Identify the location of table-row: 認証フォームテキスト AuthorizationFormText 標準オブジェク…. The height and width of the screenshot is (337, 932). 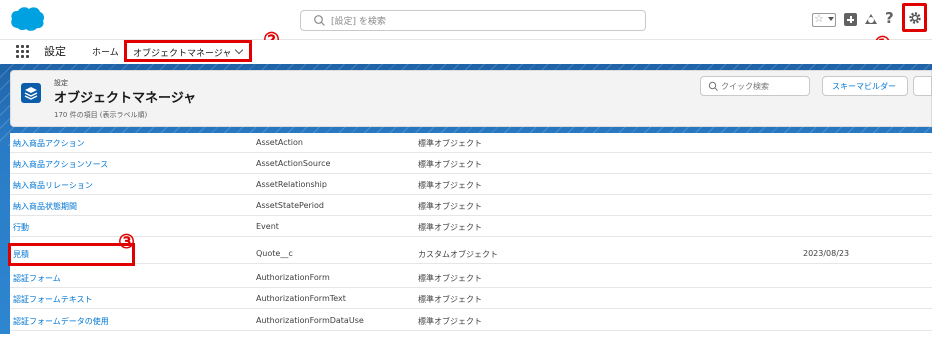
(471, 299).